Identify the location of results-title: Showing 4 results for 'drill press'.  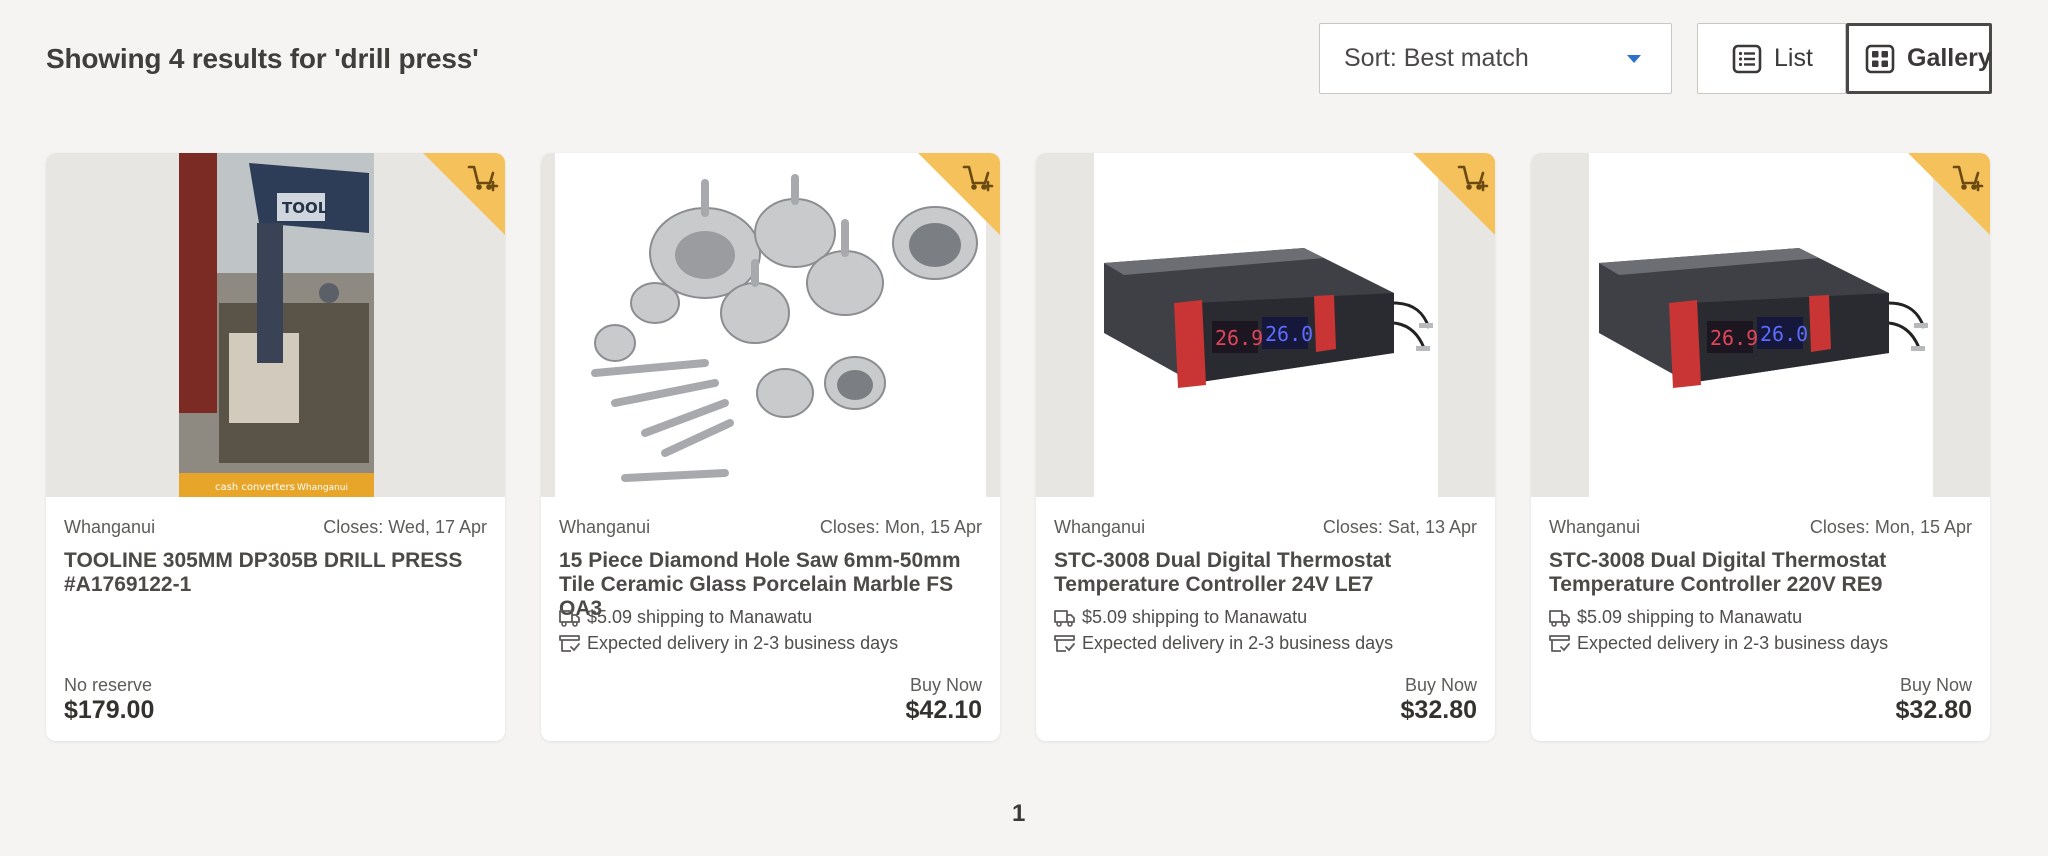
(262, 58).